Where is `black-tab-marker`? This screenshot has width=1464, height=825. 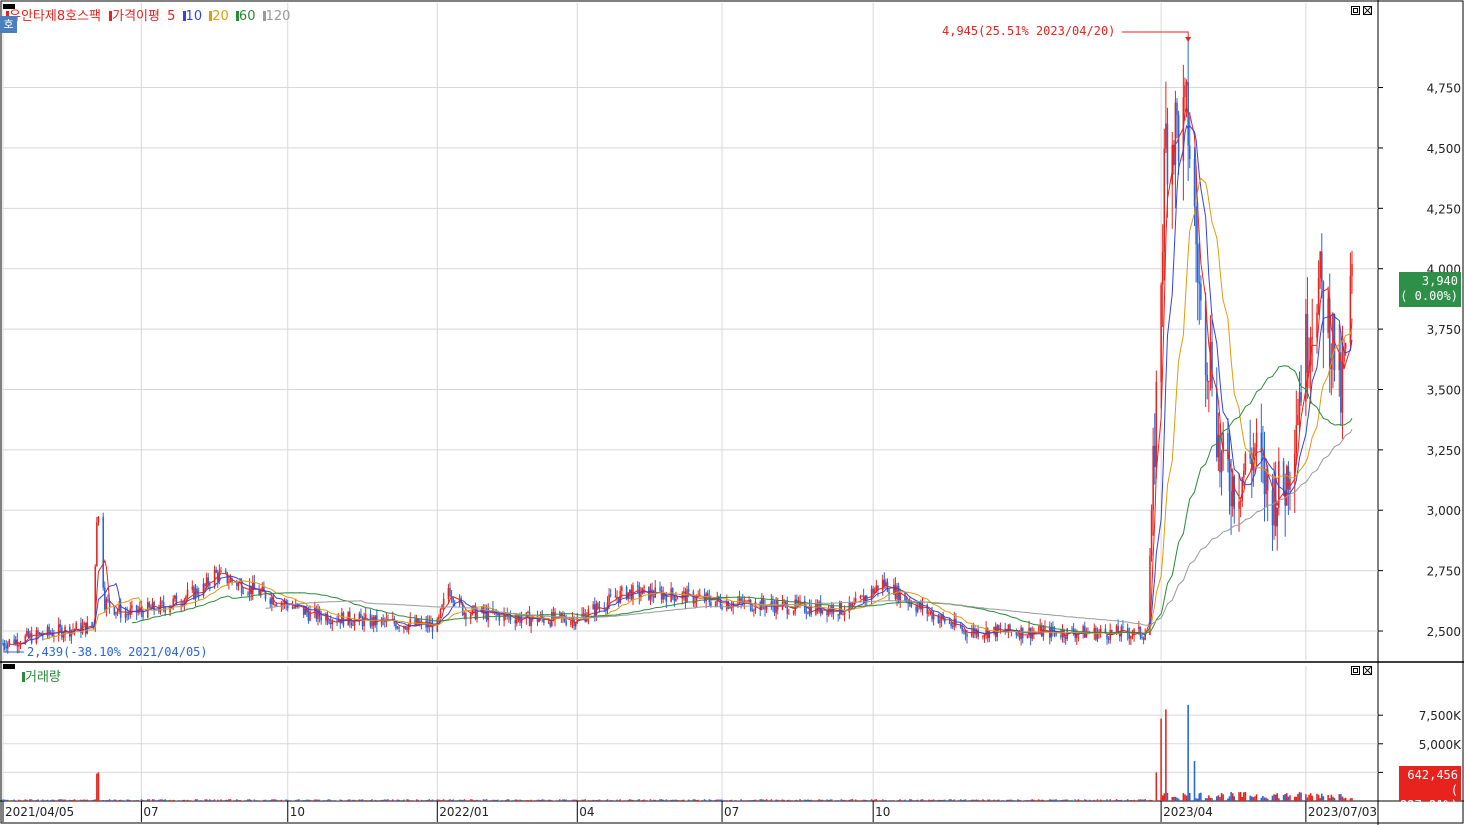 black-tab-marker is located at coordinates (9, 6).